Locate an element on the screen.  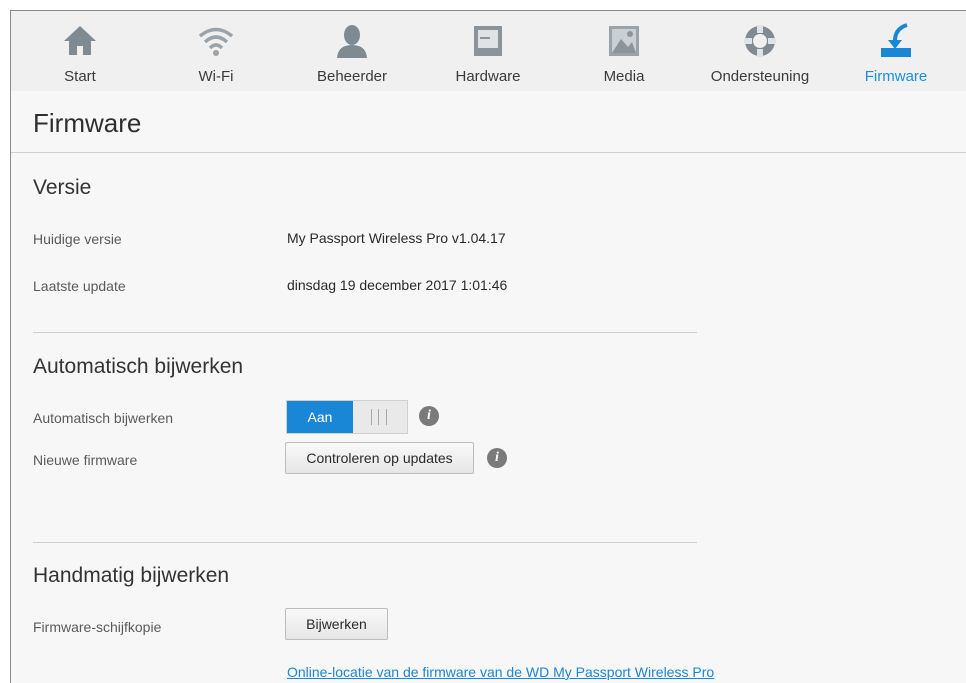
current-version-label: Huidige versie is located at coordinates (77, 239).